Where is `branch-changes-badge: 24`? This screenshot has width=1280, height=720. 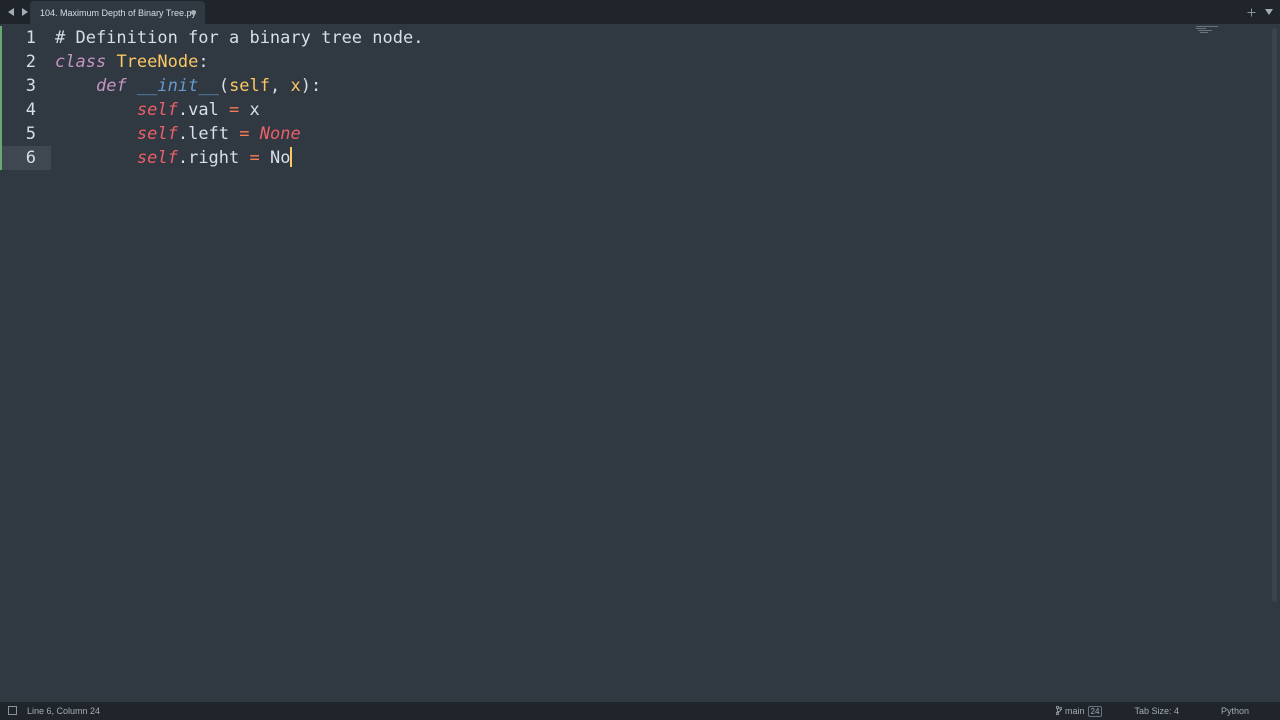 branch-changes-badge: 24 is located at coordinates (1095, 711).